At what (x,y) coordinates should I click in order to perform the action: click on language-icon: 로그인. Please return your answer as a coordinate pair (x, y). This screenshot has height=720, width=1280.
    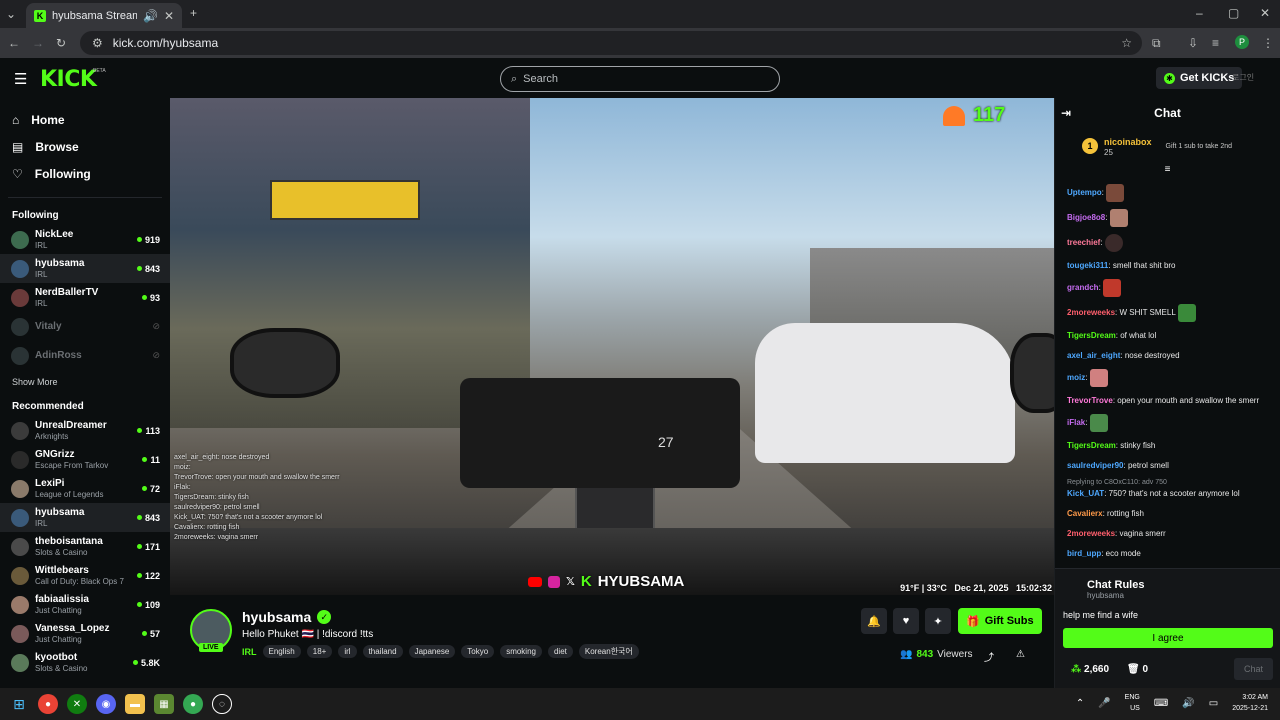
    Looking at the image, I should click on (1243, 77).